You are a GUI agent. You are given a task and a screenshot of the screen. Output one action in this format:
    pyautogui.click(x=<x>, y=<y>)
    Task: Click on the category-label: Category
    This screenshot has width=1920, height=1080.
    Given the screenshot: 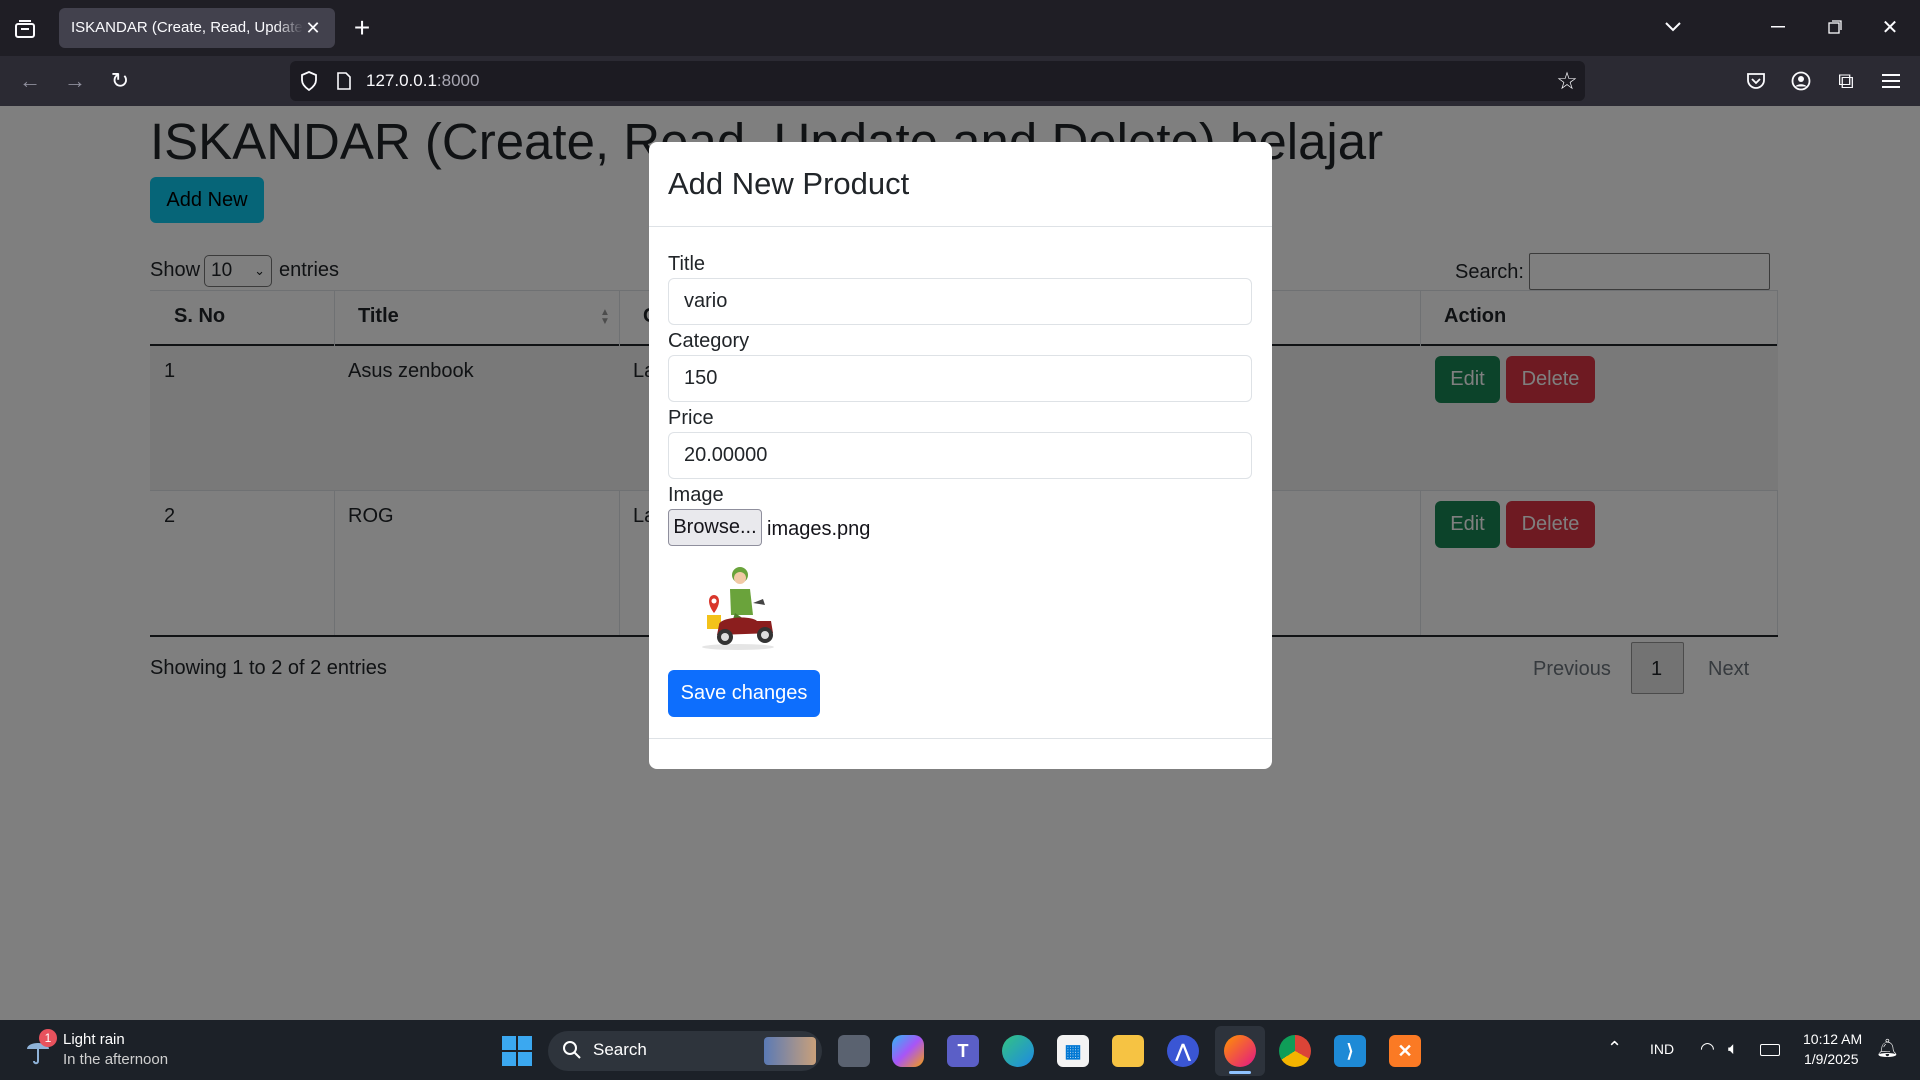 What is the action you would take?
    pyautogui.click(x=709, y=341)
    